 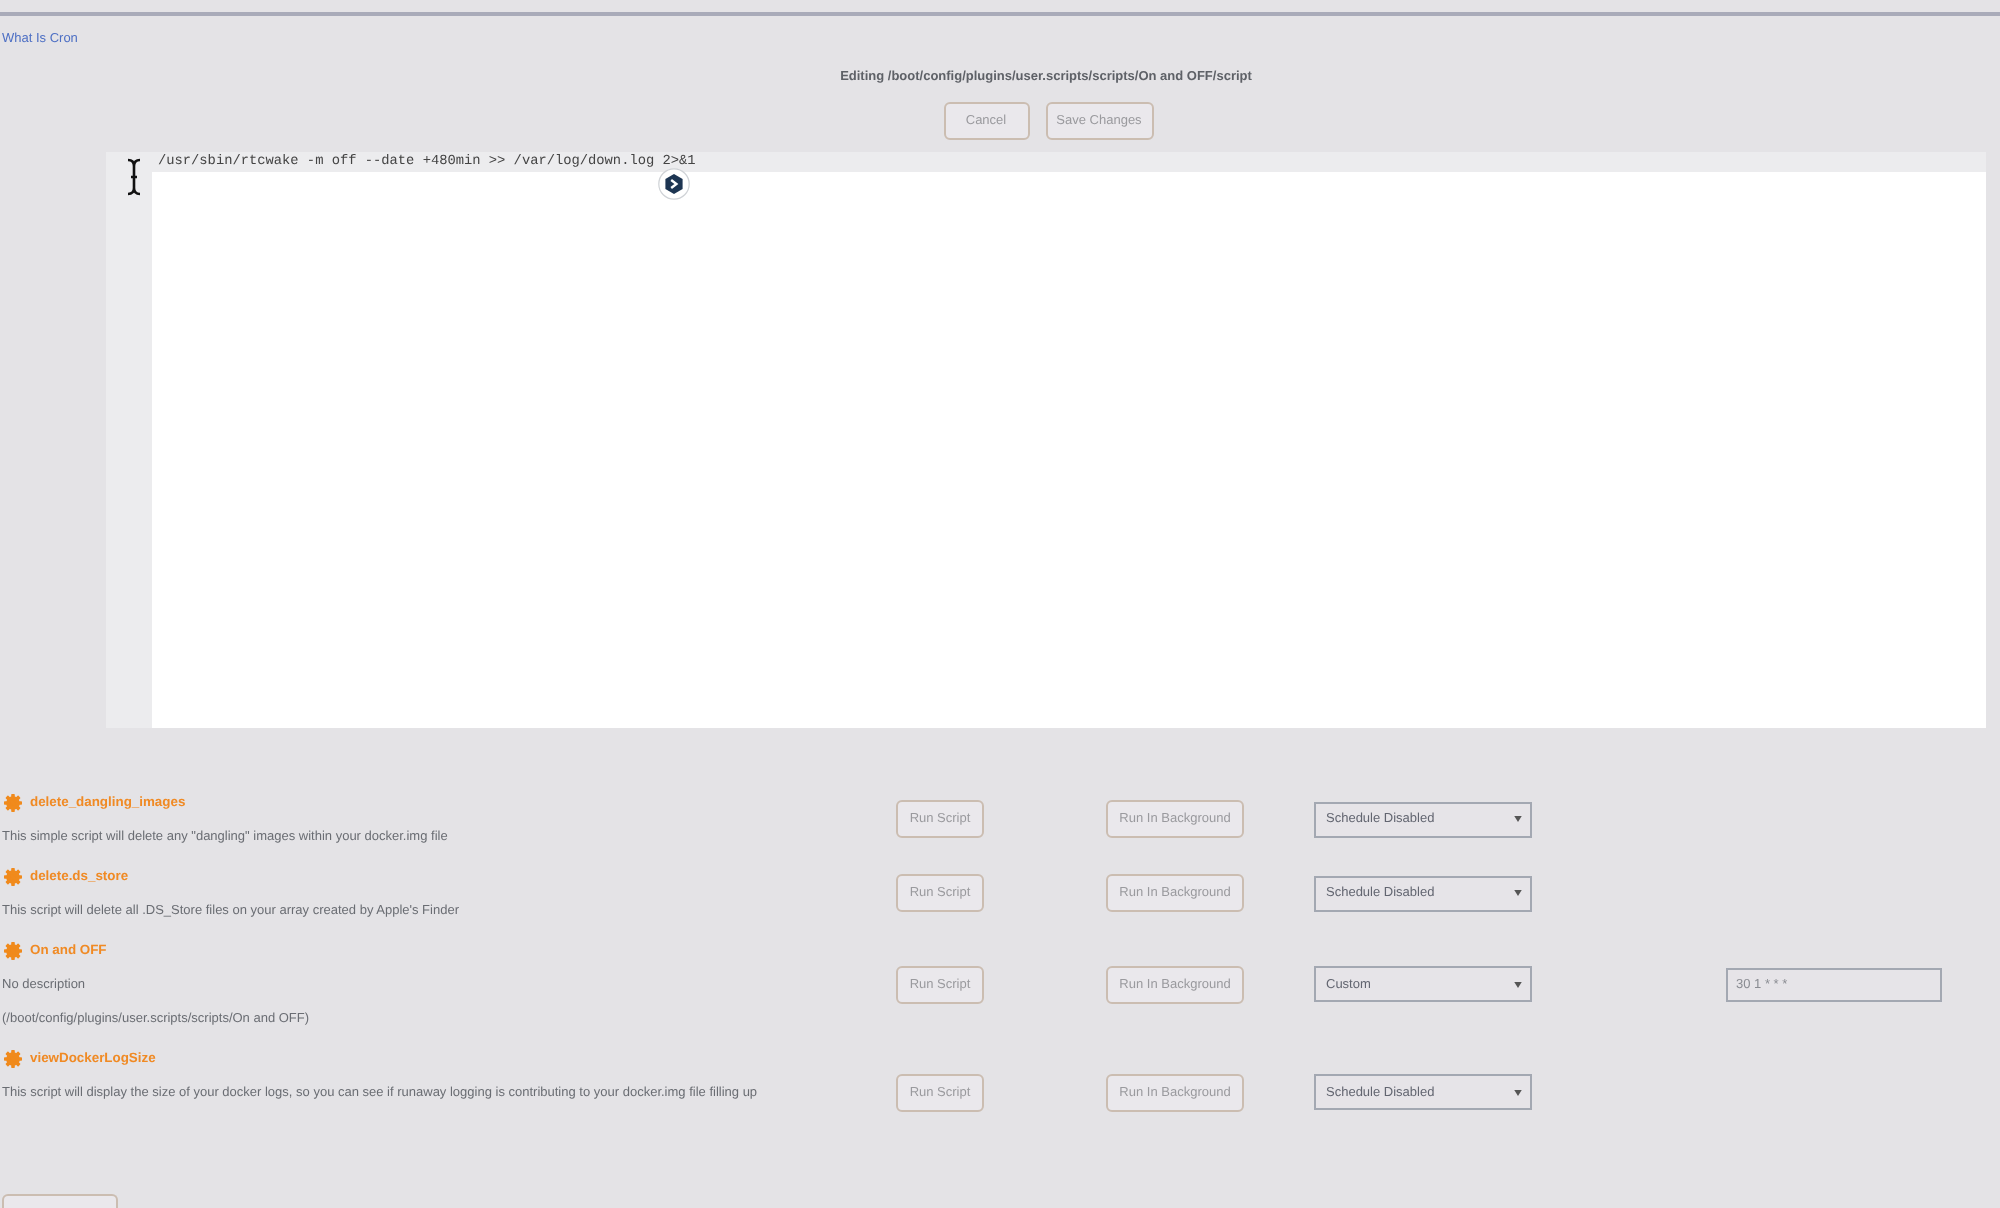 I want to click on text-cursor-icon, so click(x=134, y=177).